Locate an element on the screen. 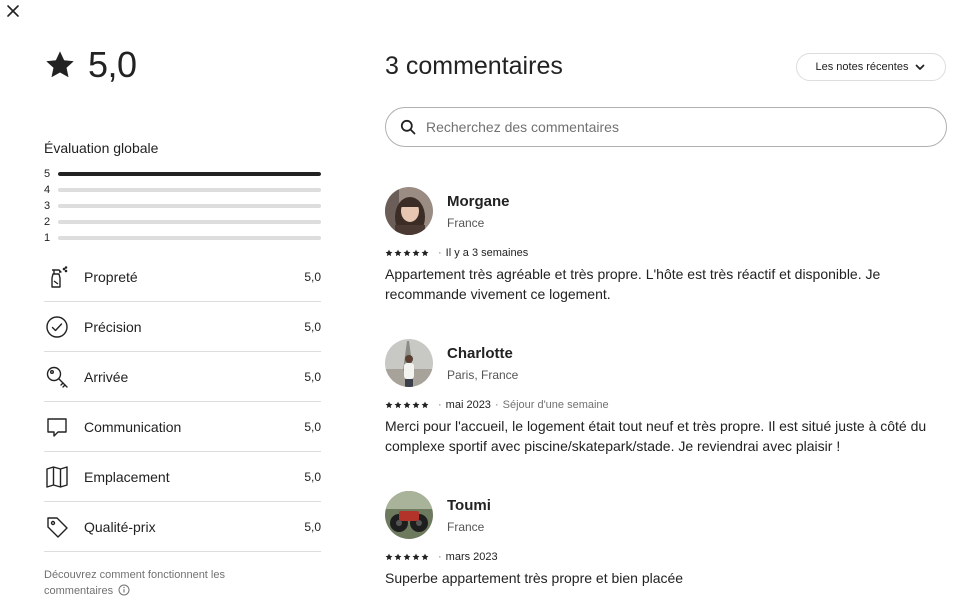 The image size is (965, 599). review-header: Charlotte Paris, France is located at coordinates (667, 363).